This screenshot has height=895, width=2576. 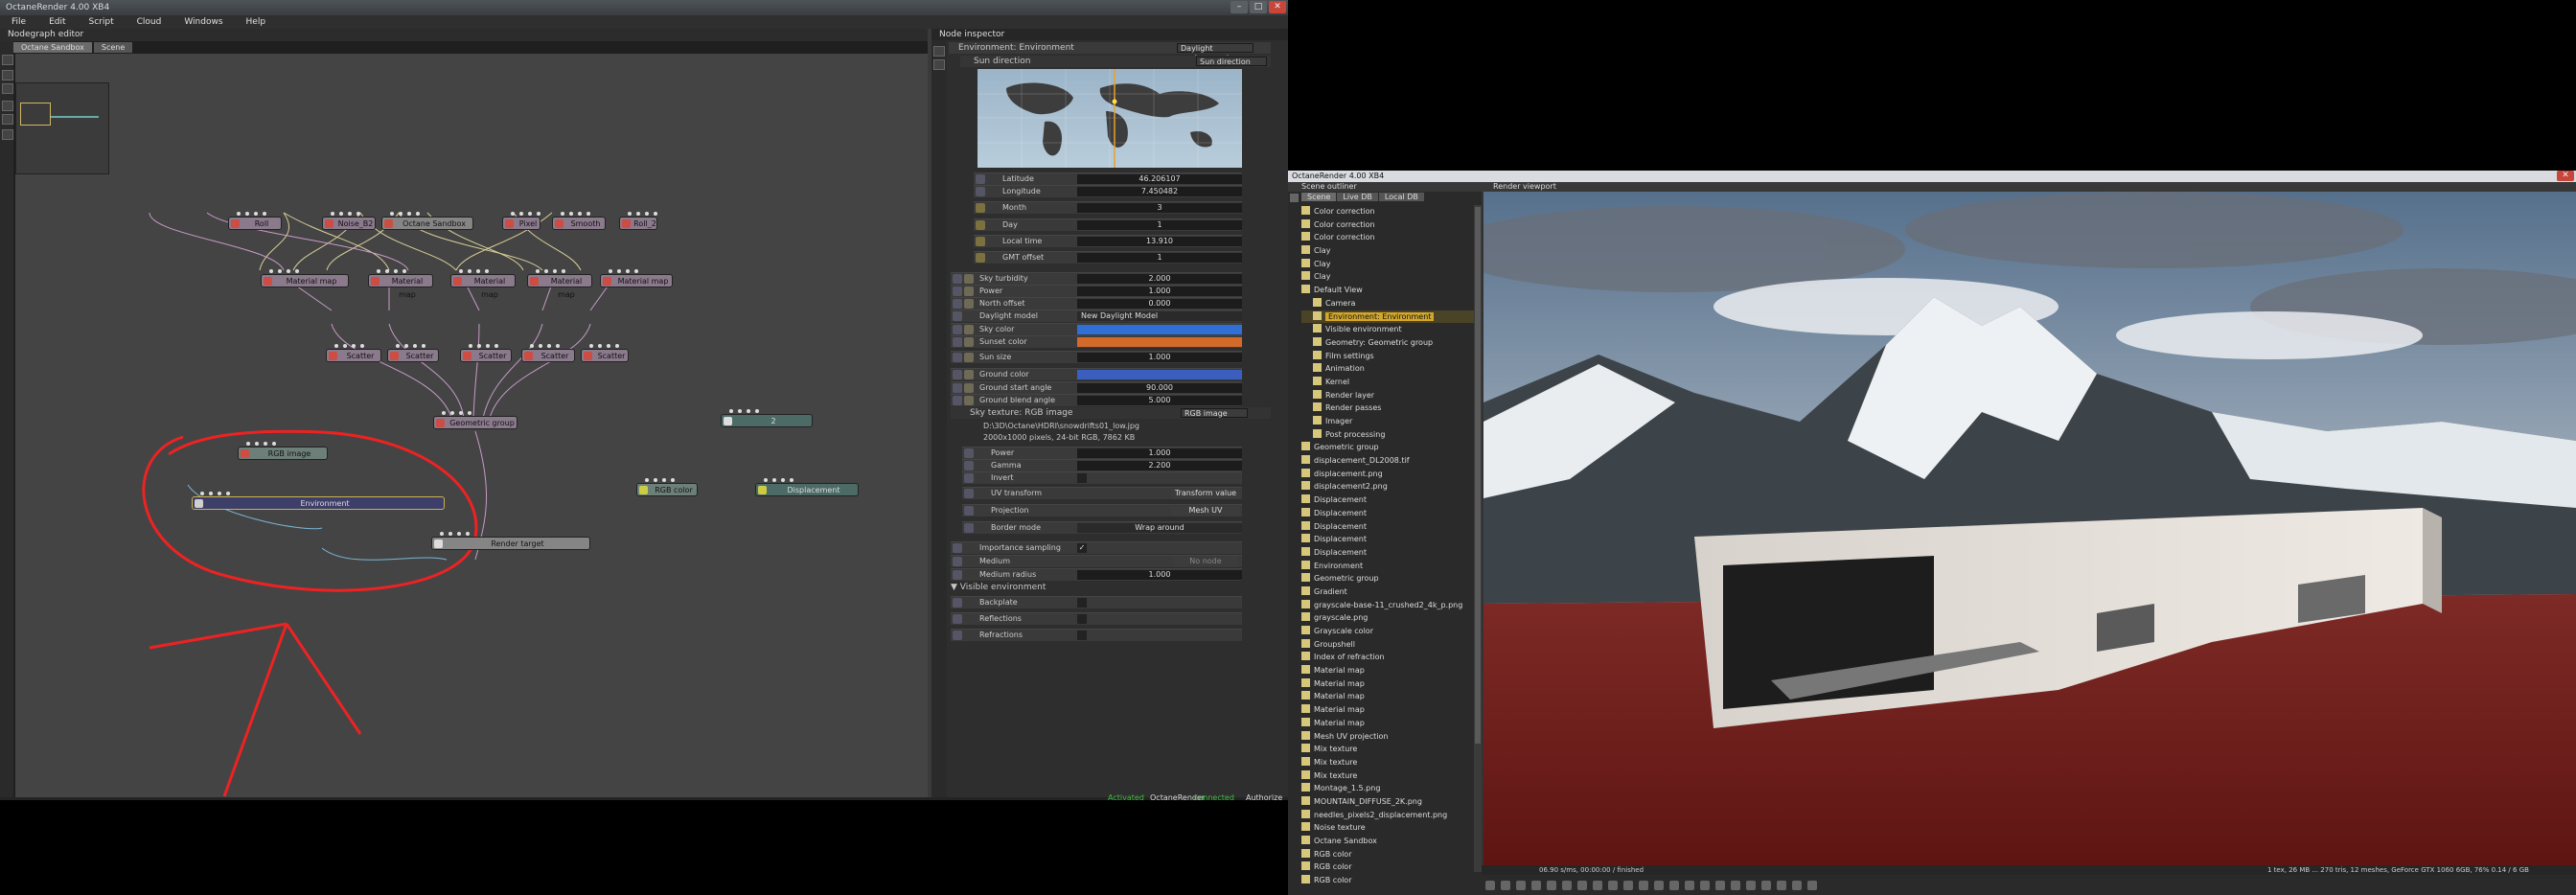 What do you see at coordinates (1159, 374) in the screenshot?
I see `ground-color-swatch` at bounding box center [1159, 374].